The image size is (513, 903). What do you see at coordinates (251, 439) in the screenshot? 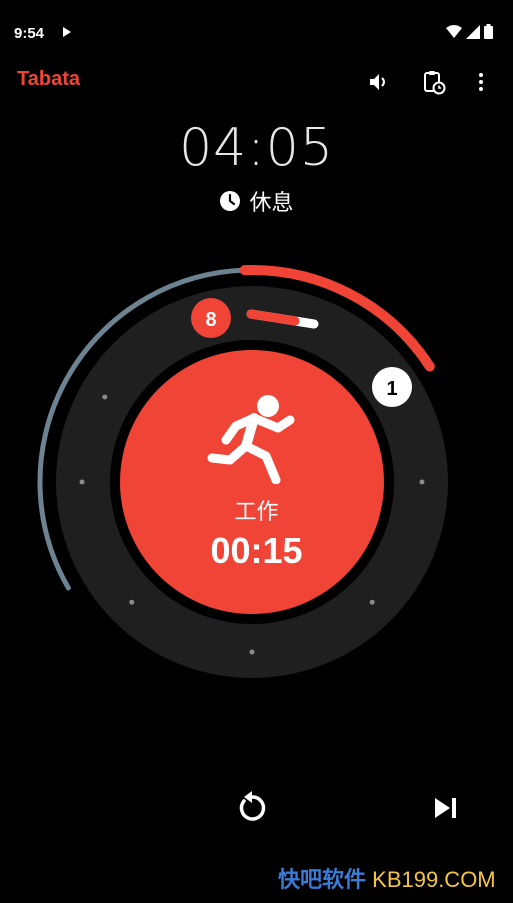
I see `runner-icon` at bounding box center [251, 439].